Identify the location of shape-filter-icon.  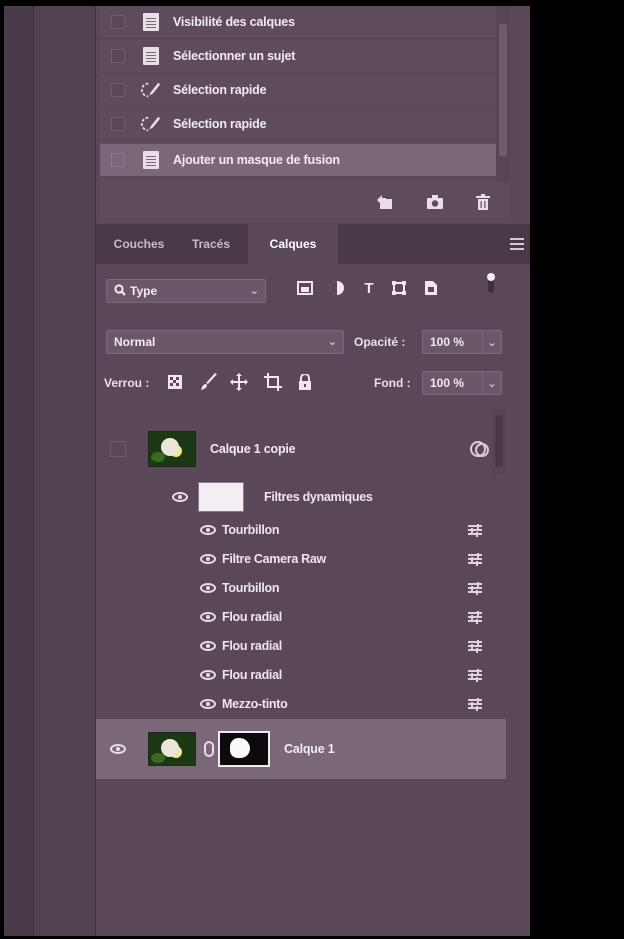
(399, 288).